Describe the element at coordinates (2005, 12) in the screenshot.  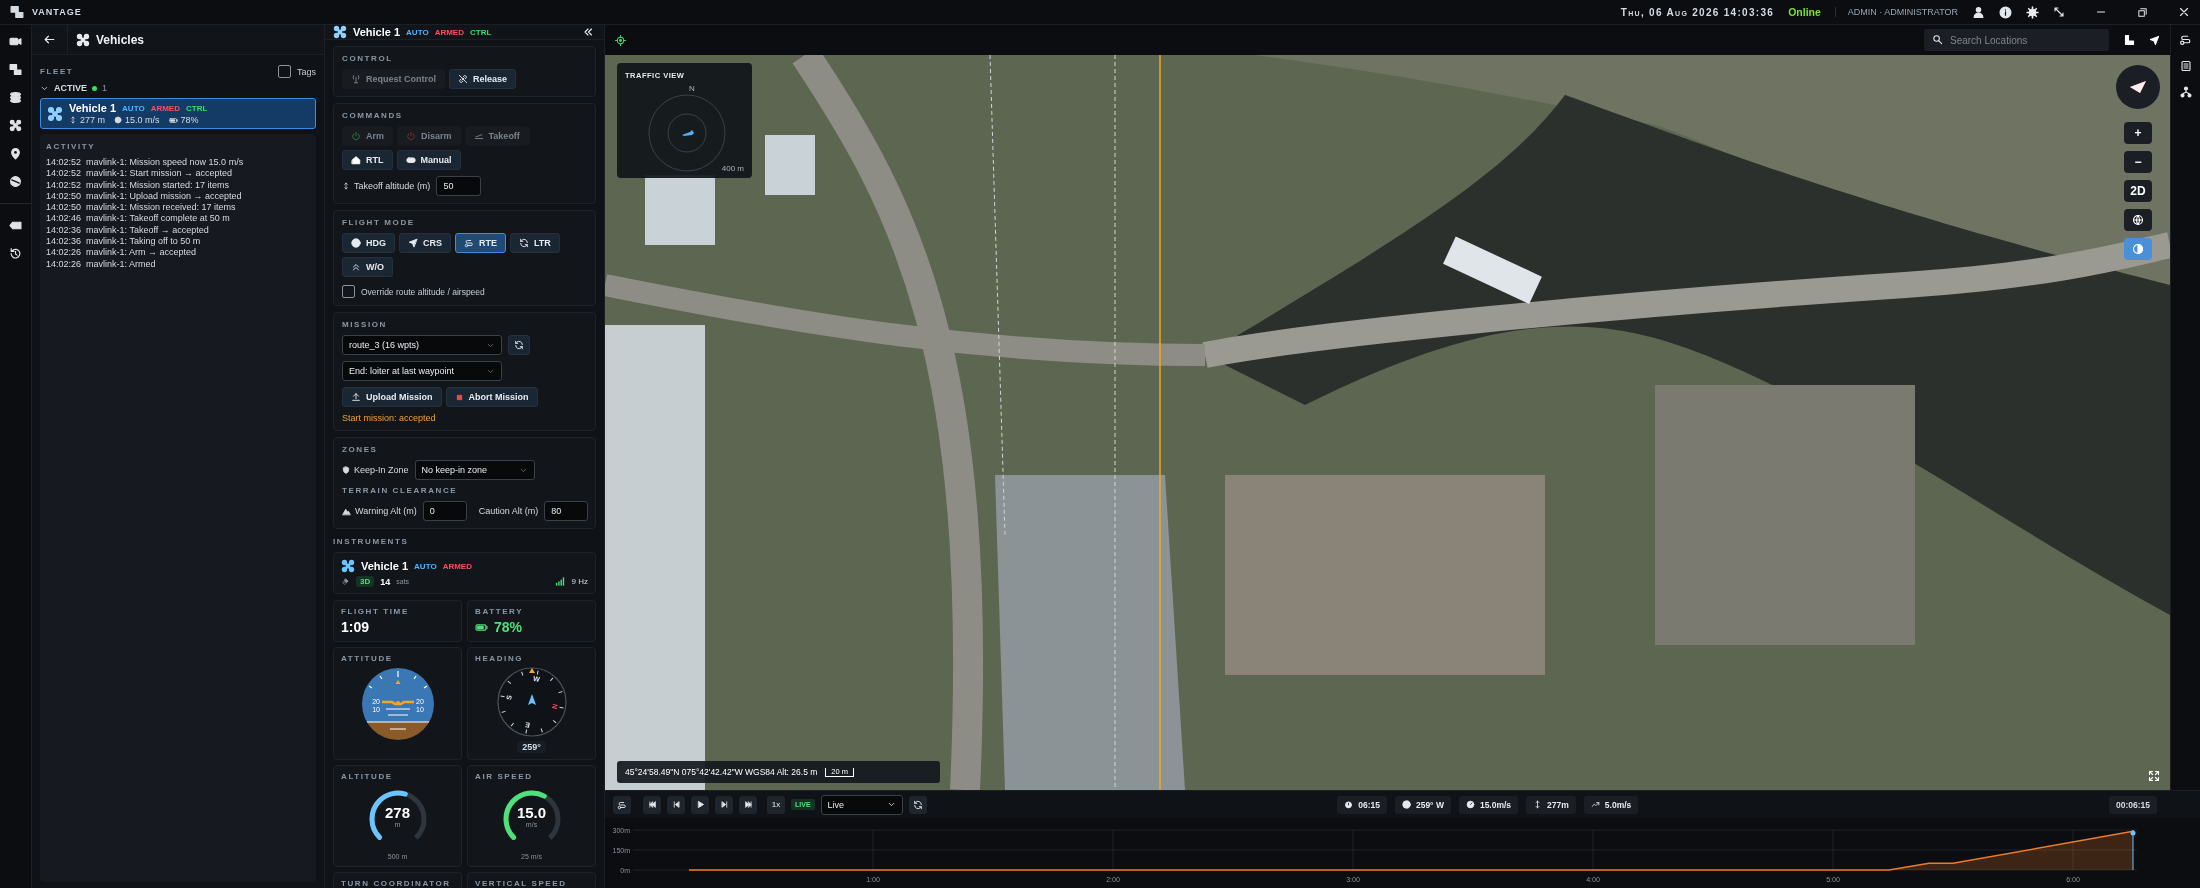
I see `info-icon` at that location.